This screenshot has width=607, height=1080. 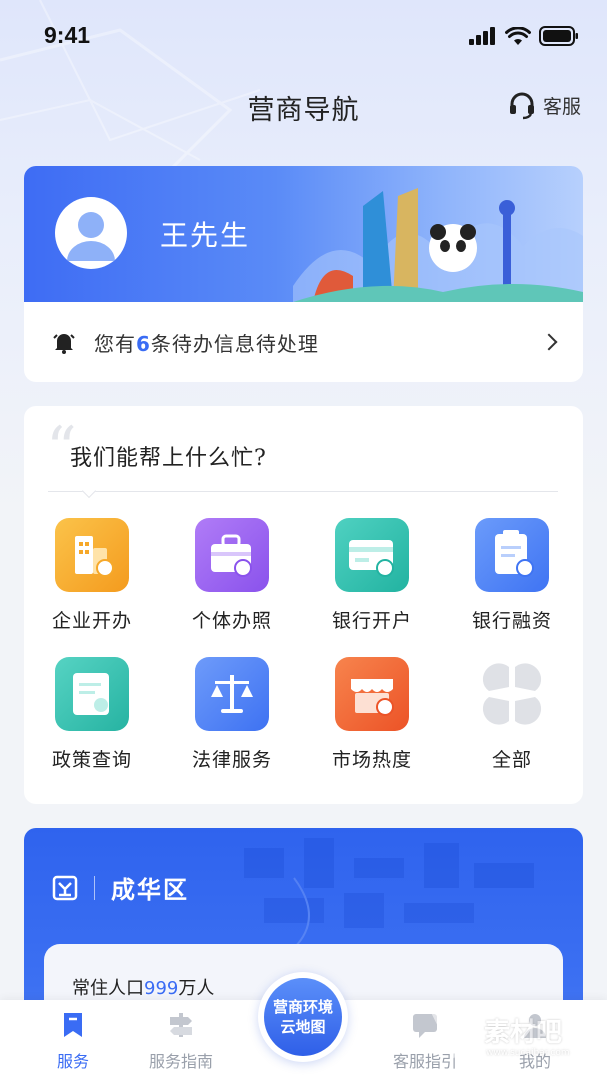 What do you see at coordinates (205, 235) in the screenshot?
I see `user-name: 王先生` at bounding box center [205, 235].